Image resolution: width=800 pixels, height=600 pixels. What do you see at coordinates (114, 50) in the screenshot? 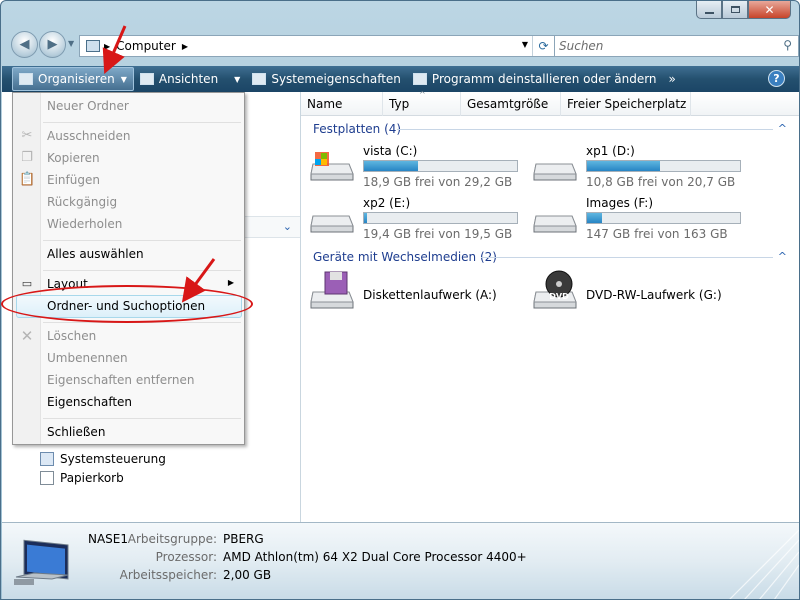
I see `arrow-to-organize` at bounding box center [114, 50].